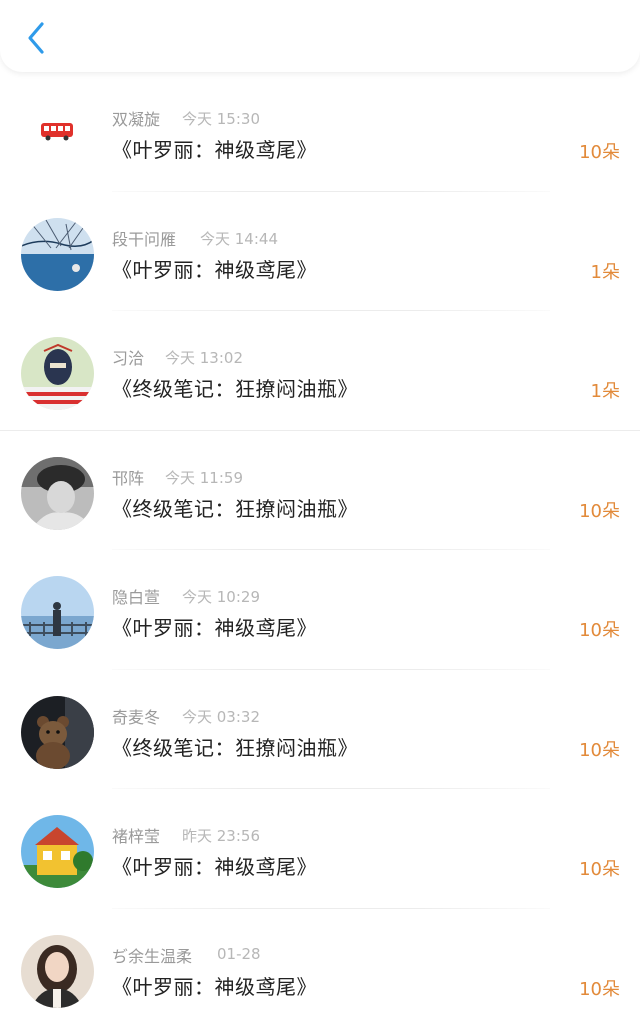 The height and width of the screenshot is (1028, 640). Describe the element at coordinates (320, 968) in the screenshot. I see `list-item: ぢ余生温柔 01-28 《叶罗丽：神级鸢尾》 10朵` at that location.